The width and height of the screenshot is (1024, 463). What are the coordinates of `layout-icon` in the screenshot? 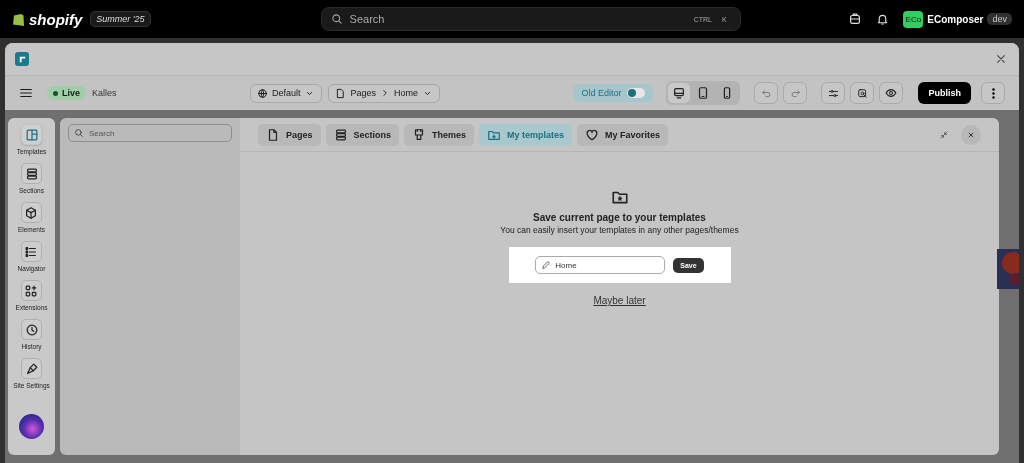 It's located at (31, 134).